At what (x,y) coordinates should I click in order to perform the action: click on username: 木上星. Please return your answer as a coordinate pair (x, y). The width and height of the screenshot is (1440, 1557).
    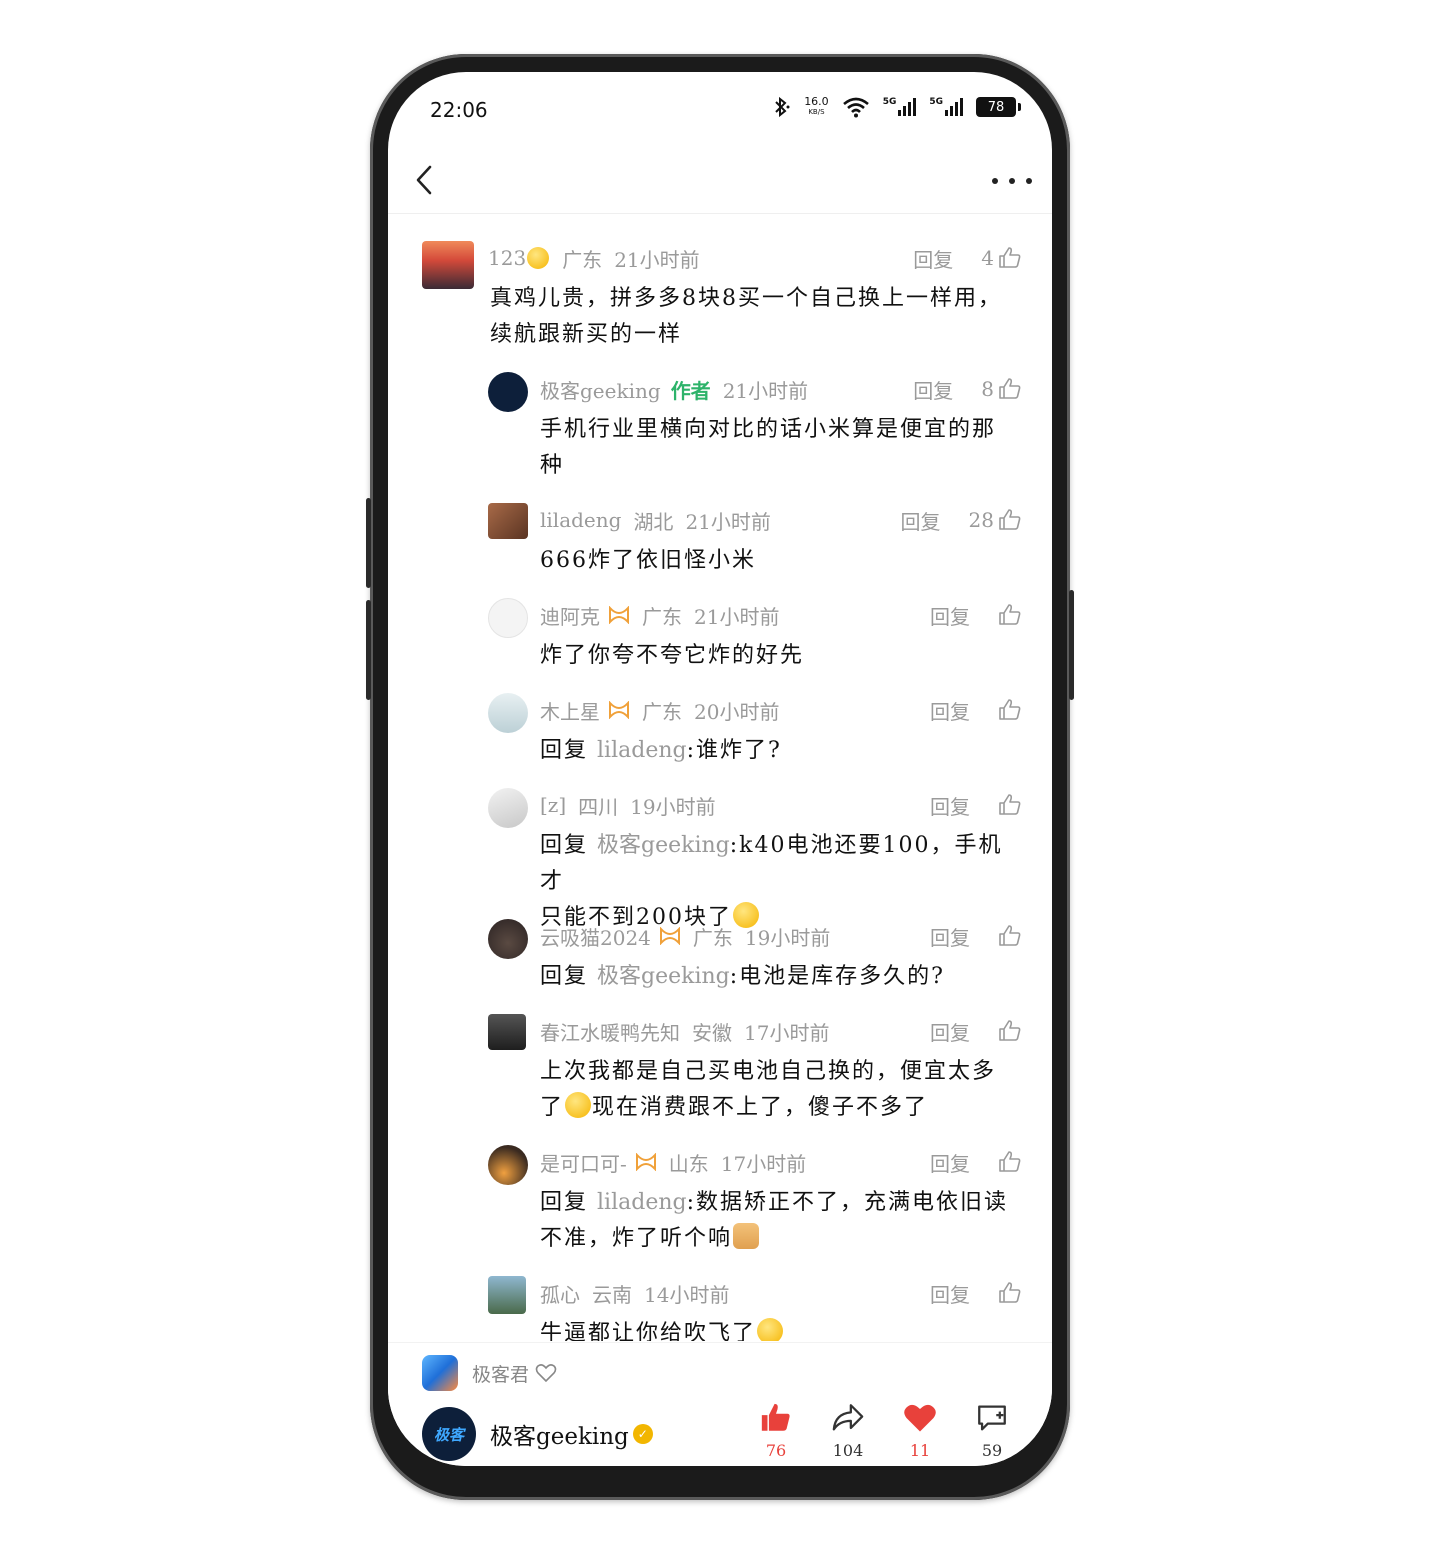
    Looking at the image, I should click on (570, 710).